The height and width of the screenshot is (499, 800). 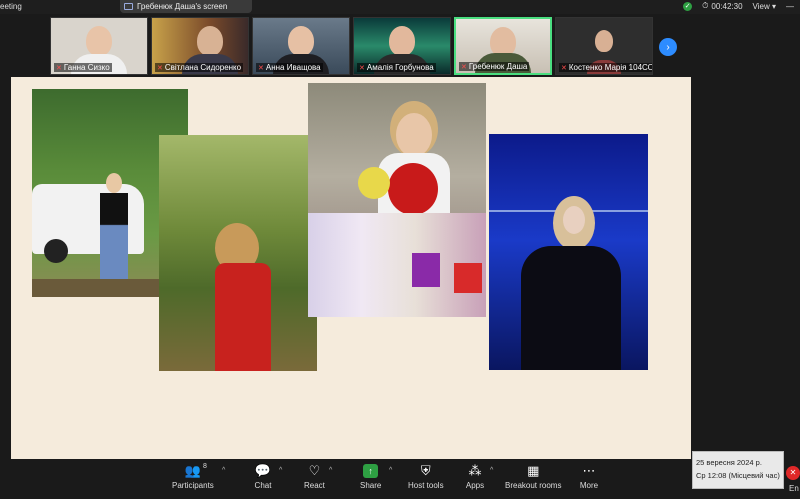 I want to click on red-dress, so click(x=243, y=317).